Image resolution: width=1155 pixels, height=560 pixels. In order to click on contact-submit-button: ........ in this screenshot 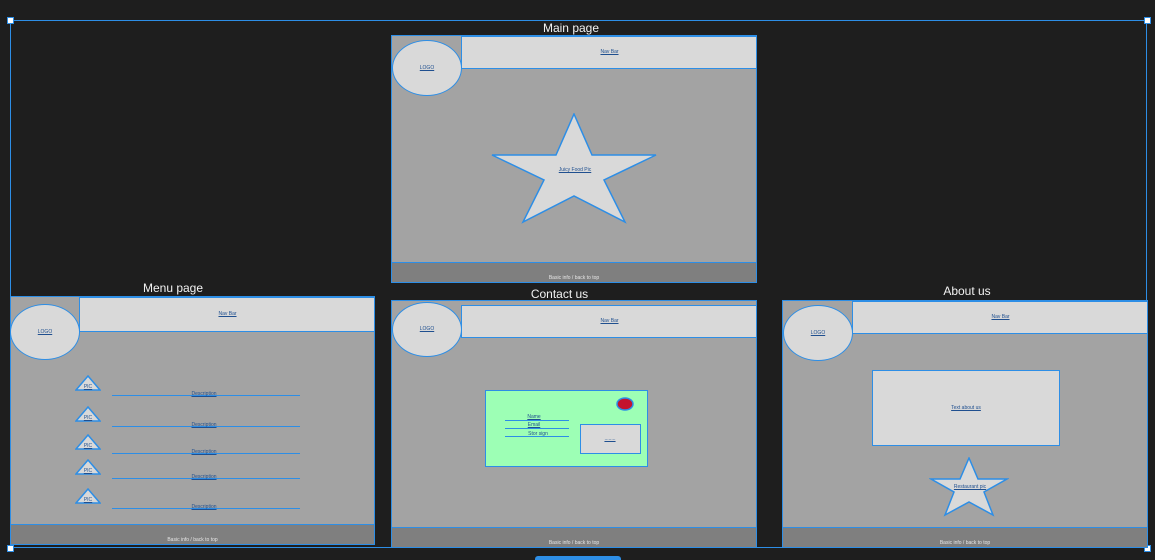, I will do `click(610, 439)`.